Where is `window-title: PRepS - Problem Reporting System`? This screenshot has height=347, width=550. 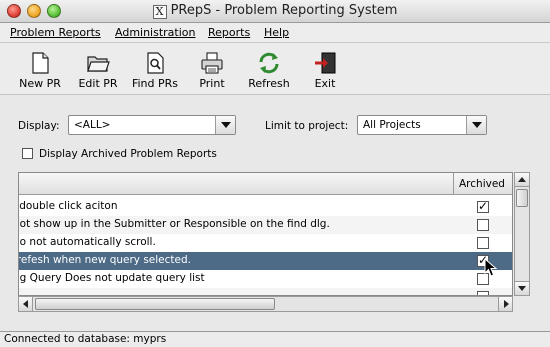 window-title: PRepS - Problem Reporting System is located at coordinates (284, 10).